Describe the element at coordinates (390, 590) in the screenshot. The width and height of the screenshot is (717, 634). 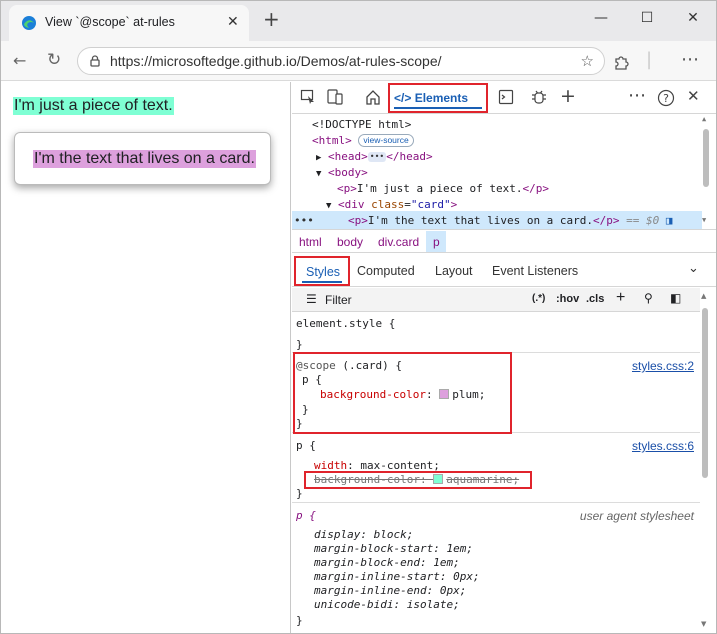
I see `ua-declaration-margin-inline-end: margin-inline-end: 0px;` at that location.